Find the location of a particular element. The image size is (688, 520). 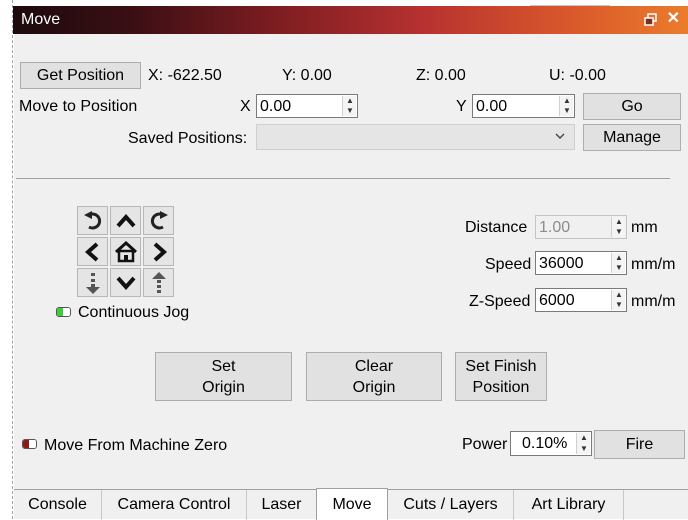

power-stepper: ▲ ▼ is located at coordinates (583, 443).